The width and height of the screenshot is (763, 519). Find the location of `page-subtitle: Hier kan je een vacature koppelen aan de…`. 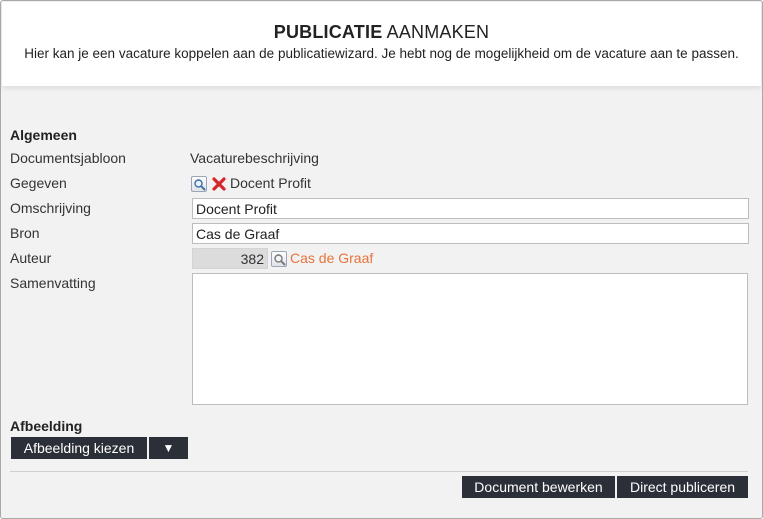

page-subtitle: Hier kan je een vacature koppelen aan de… is located at coordinates (381, 53).